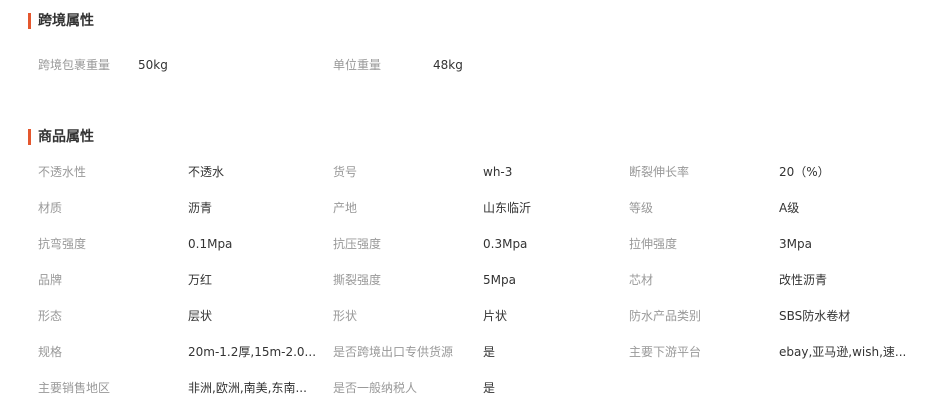  Describe the element at coordinates (815, 316) in the screenshot. I see `attr-value: SBS防水卷材` at that location.